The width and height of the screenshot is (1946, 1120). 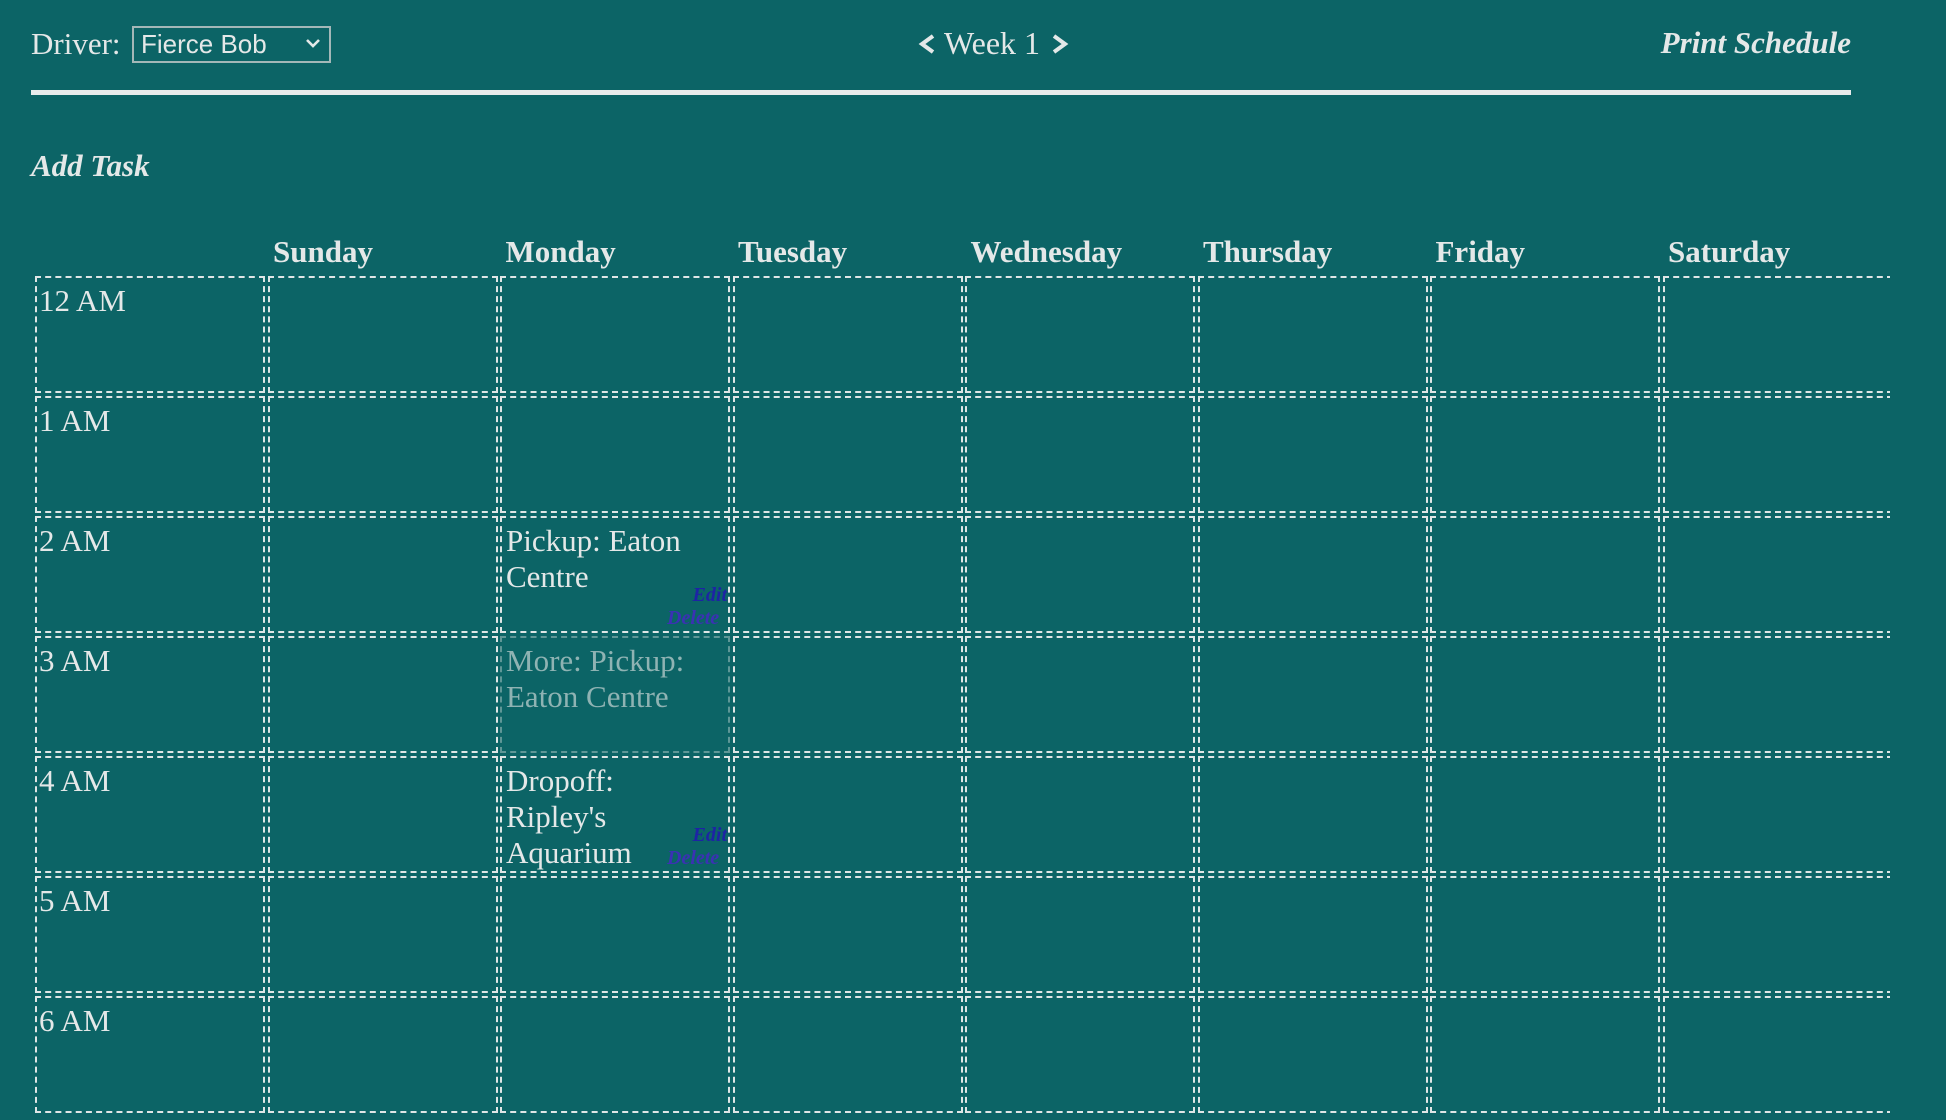 I want to click on day-header-monday: Monday, so click(x=560, y=251).